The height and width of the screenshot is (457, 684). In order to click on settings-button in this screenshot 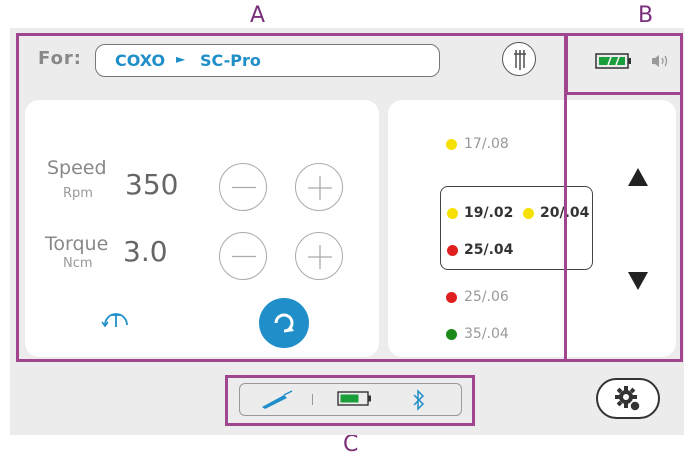, I will do `click(628, 398)`.